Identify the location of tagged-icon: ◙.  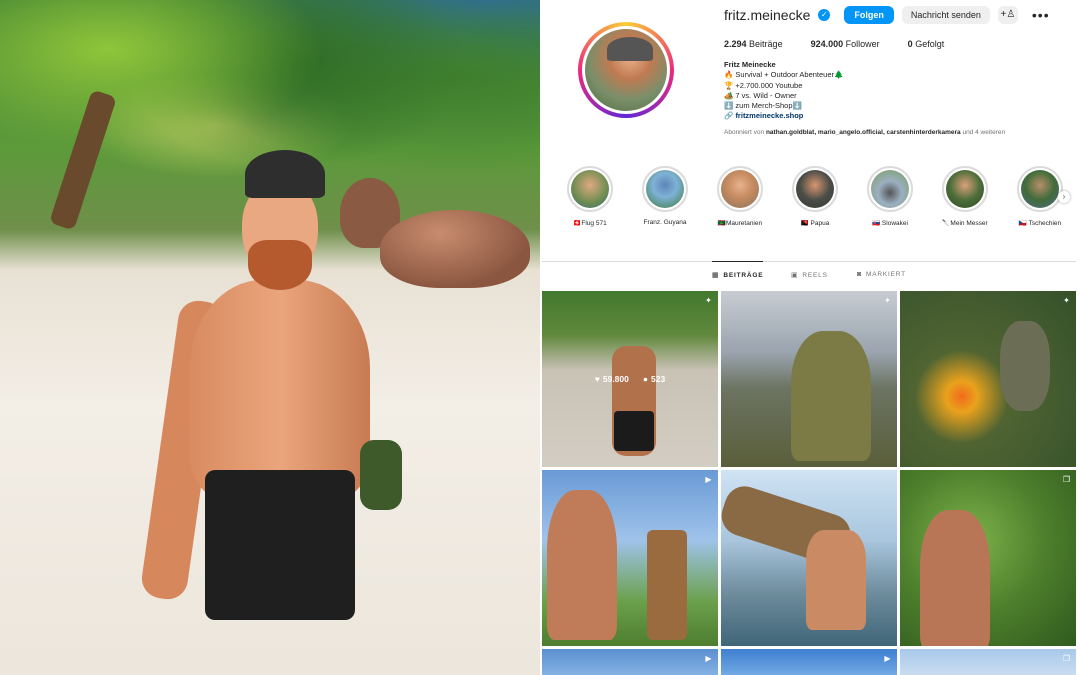
(860, 274).